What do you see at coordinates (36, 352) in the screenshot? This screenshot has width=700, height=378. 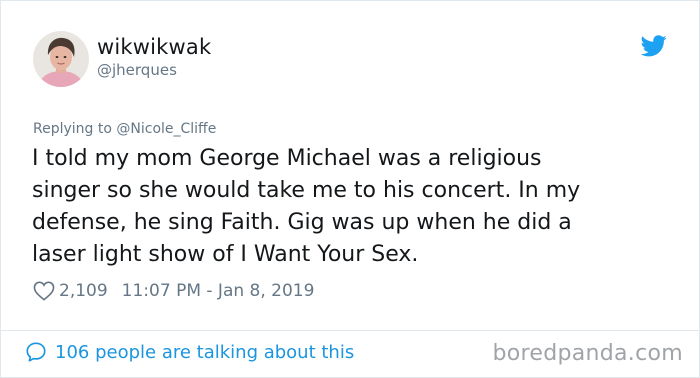 I see `speech-bubble-icon` at bounding box center [36, 352].